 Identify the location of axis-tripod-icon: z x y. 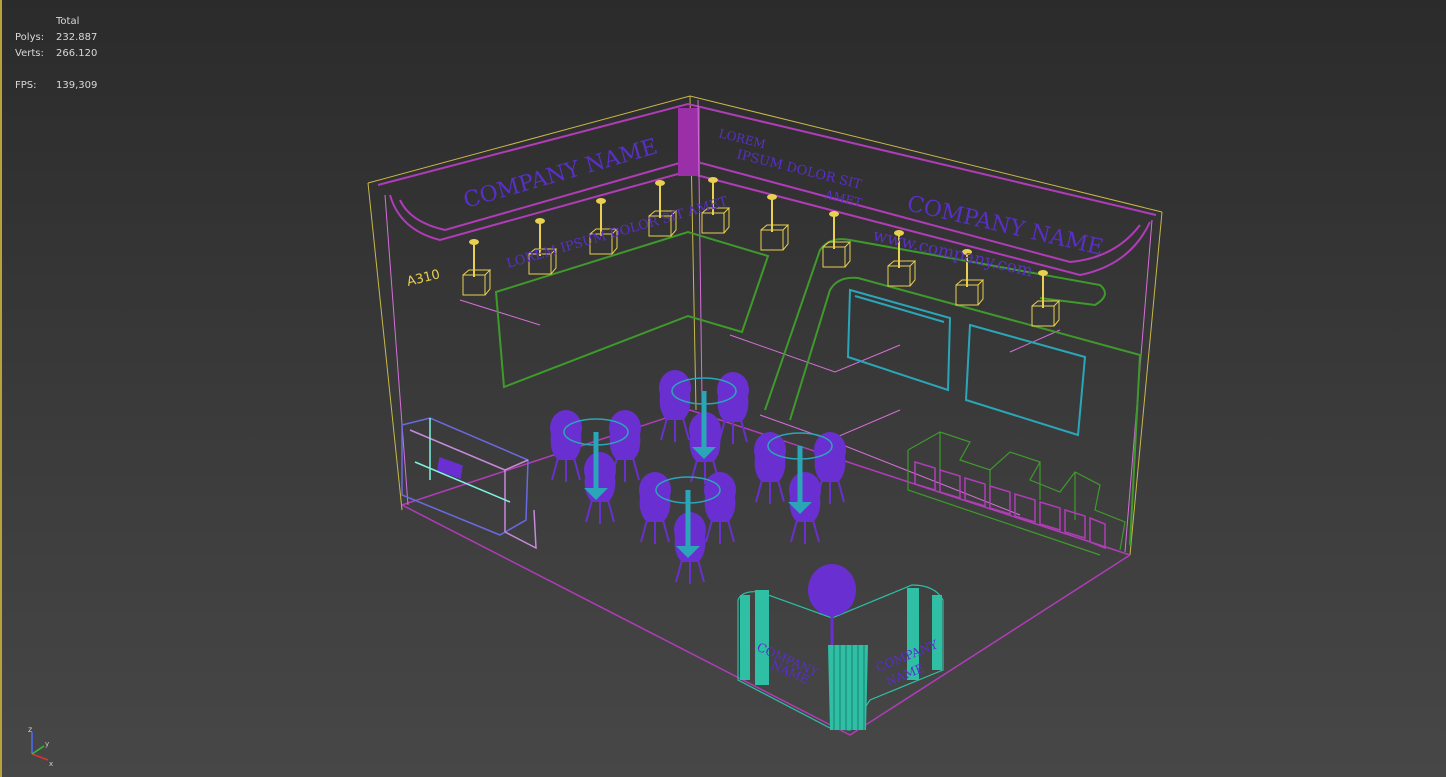
(40, 746).